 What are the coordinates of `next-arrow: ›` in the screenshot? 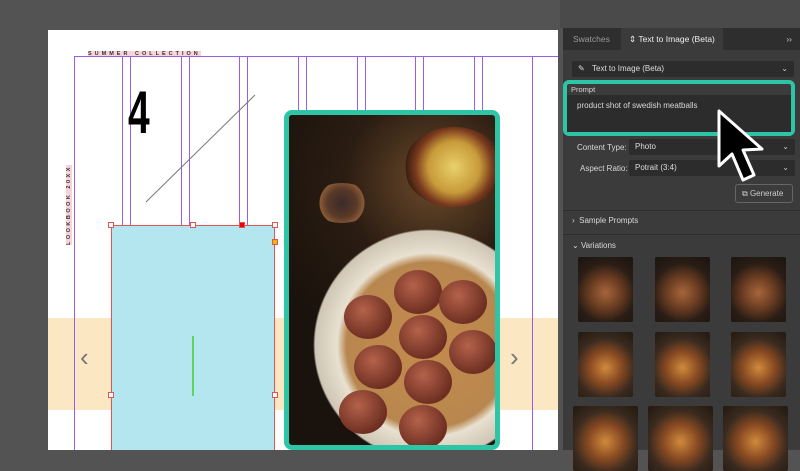 It's located at (514, 357).